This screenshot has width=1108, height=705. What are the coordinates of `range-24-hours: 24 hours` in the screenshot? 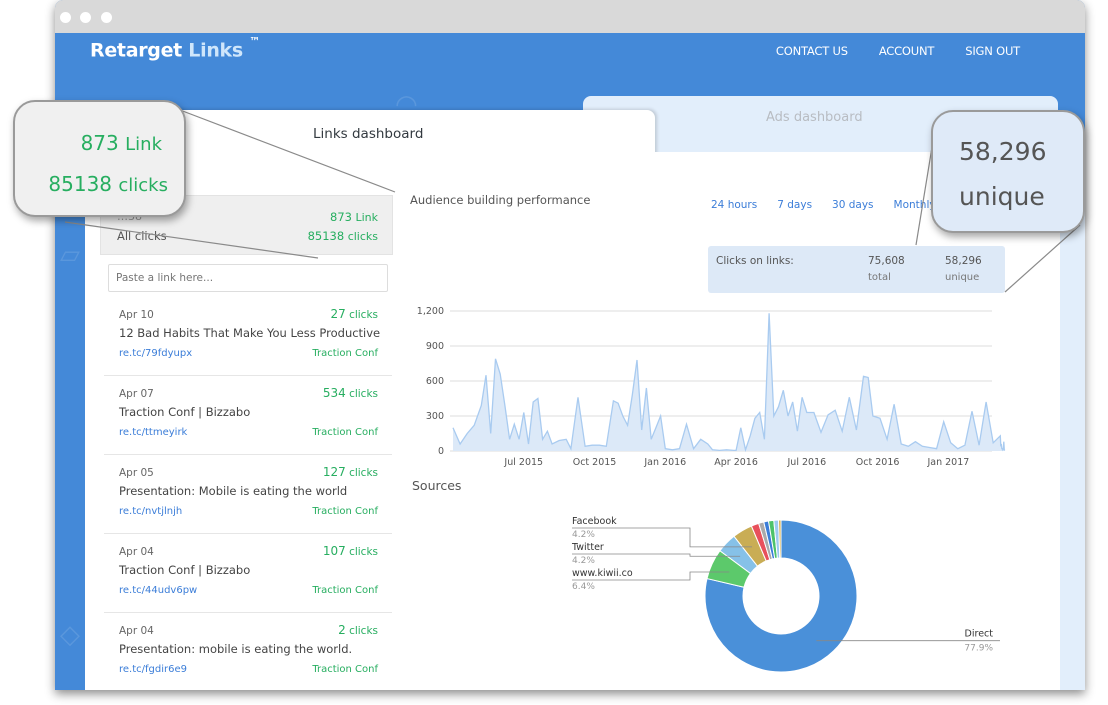 It's located at (734, 205).